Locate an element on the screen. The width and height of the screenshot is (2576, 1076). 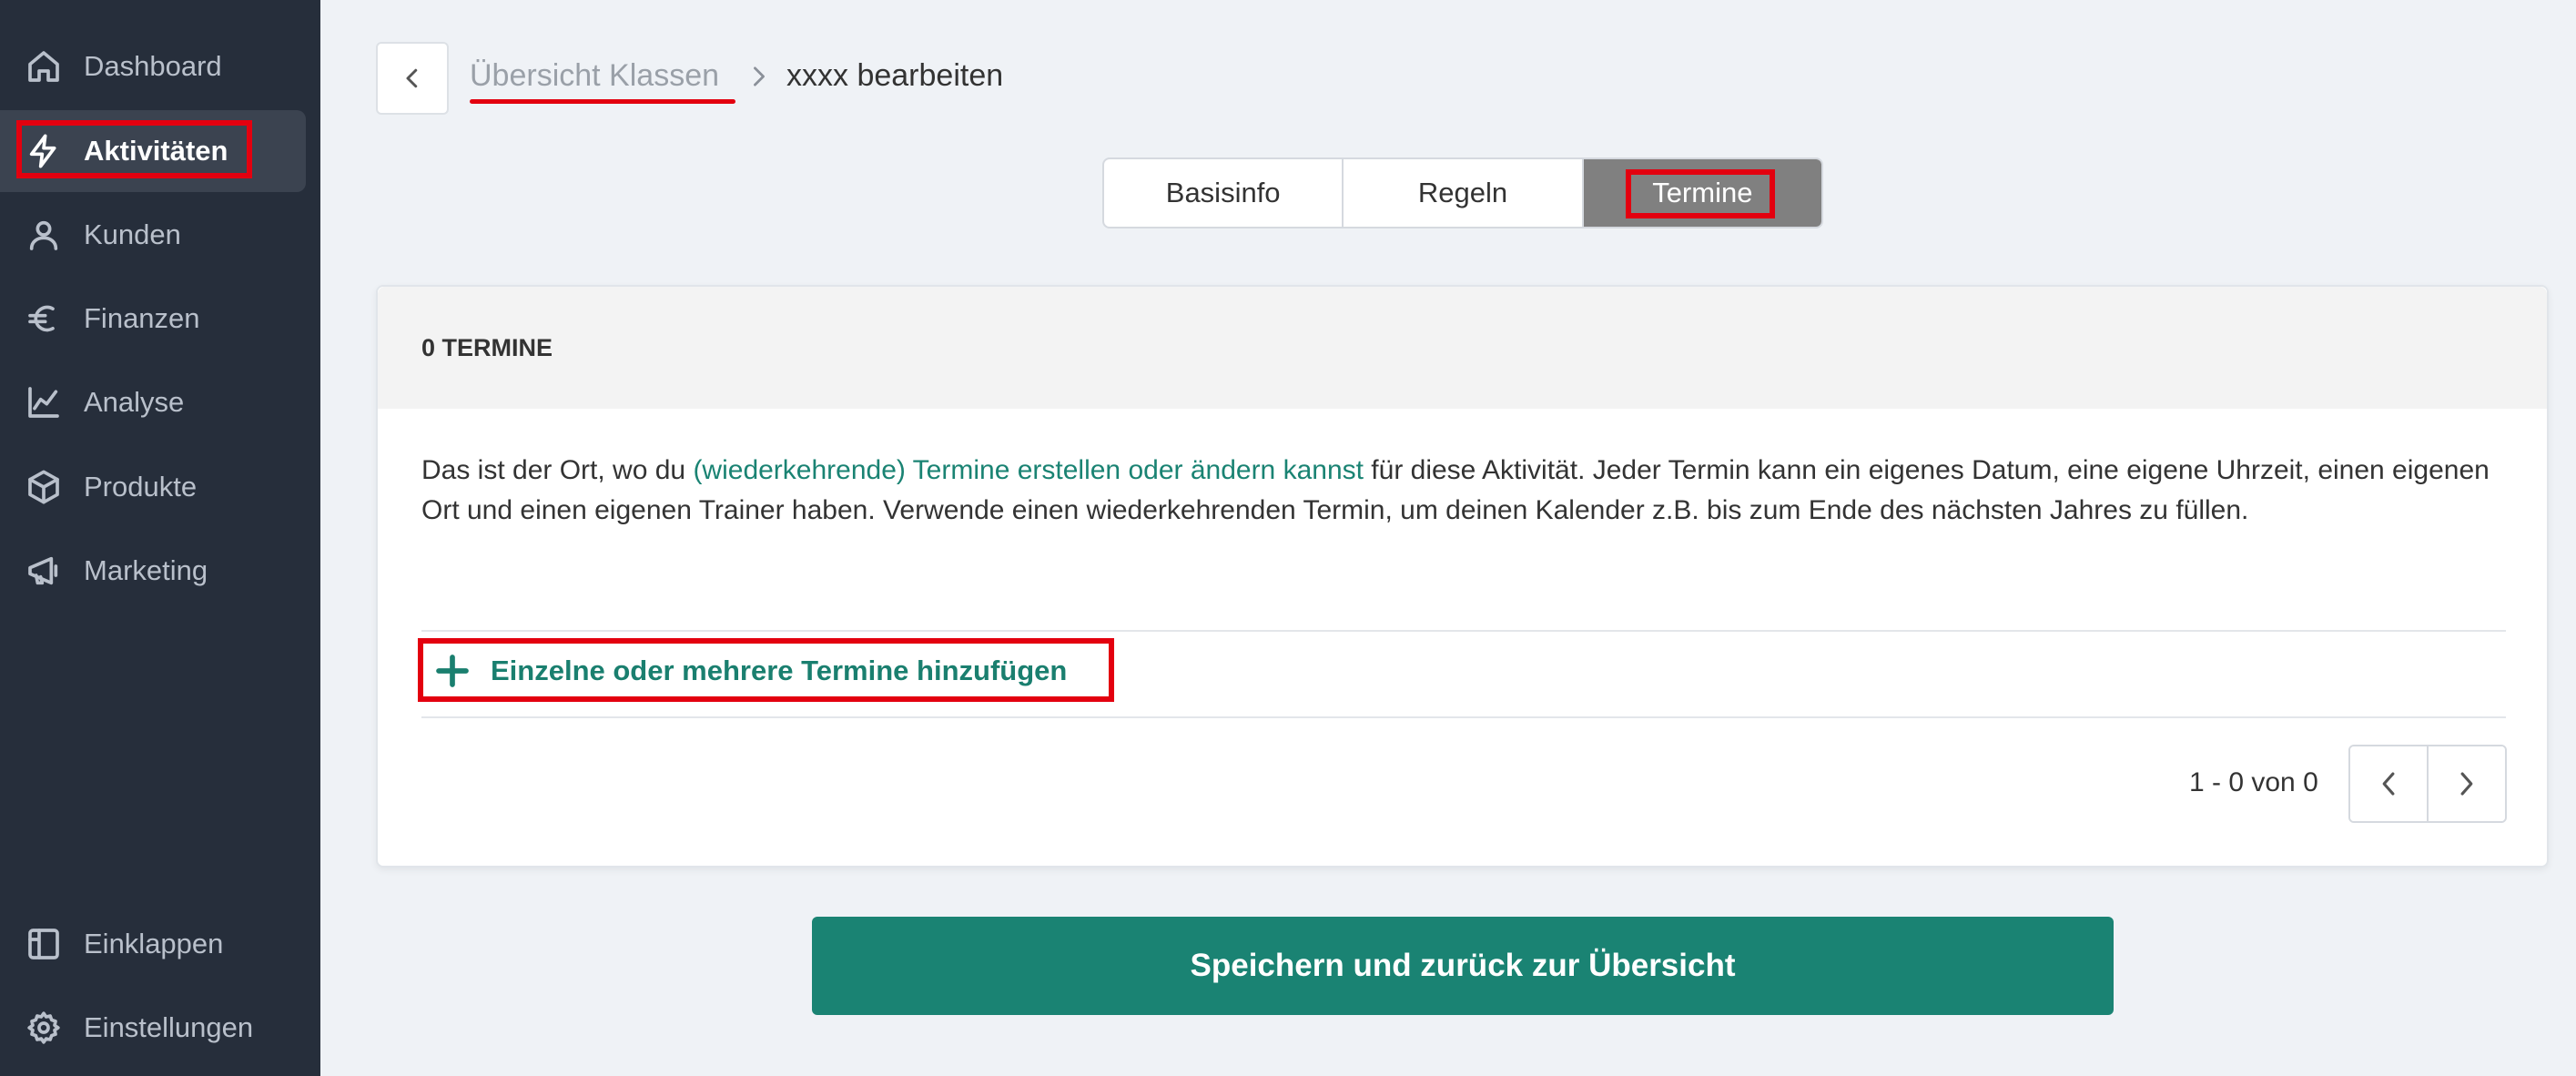
tab-basisinfo: Basisinfo is located at coordinates (1224, 193).